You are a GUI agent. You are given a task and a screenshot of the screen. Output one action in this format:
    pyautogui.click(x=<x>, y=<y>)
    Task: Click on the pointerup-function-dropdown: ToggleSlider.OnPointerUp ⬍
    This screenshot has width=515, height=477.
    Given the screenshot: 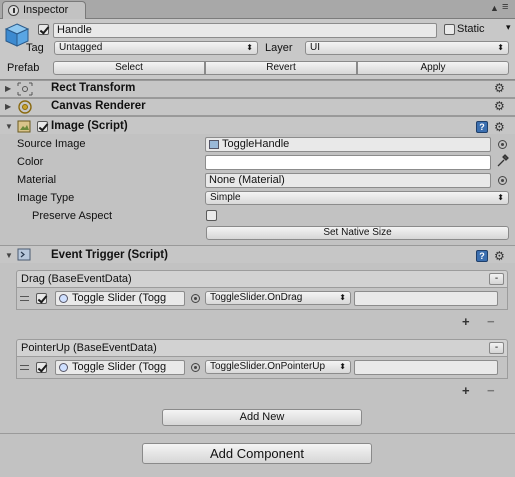 What is the action you would take?
    pyautogui.click(x=278, y=367)
    